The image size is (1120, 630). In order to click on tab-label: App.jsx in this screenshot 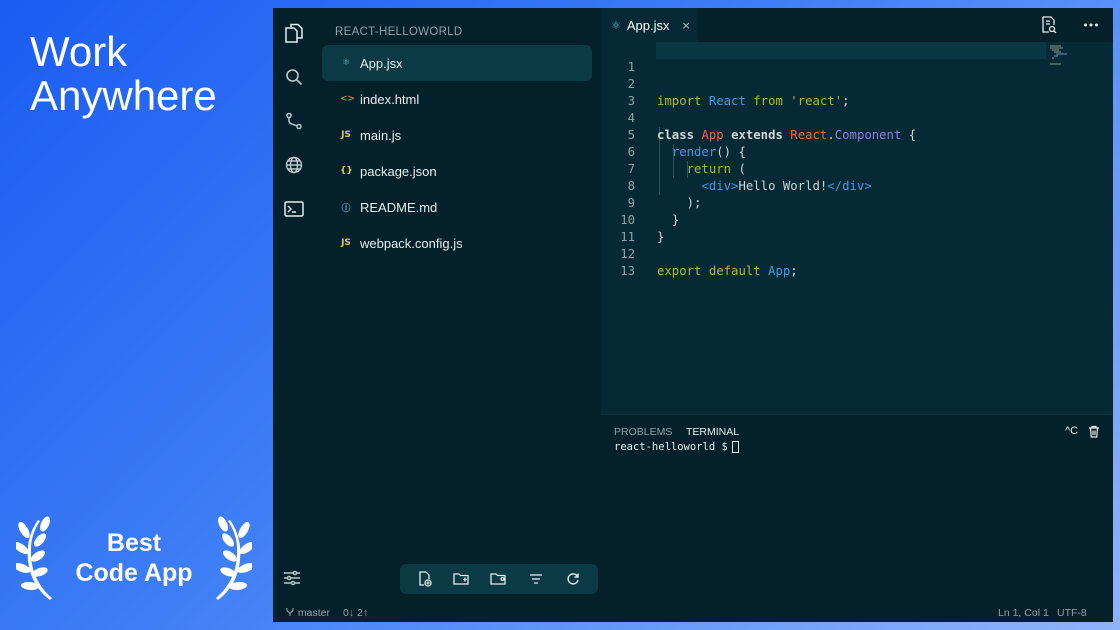, I will do `click(648, 25)`.